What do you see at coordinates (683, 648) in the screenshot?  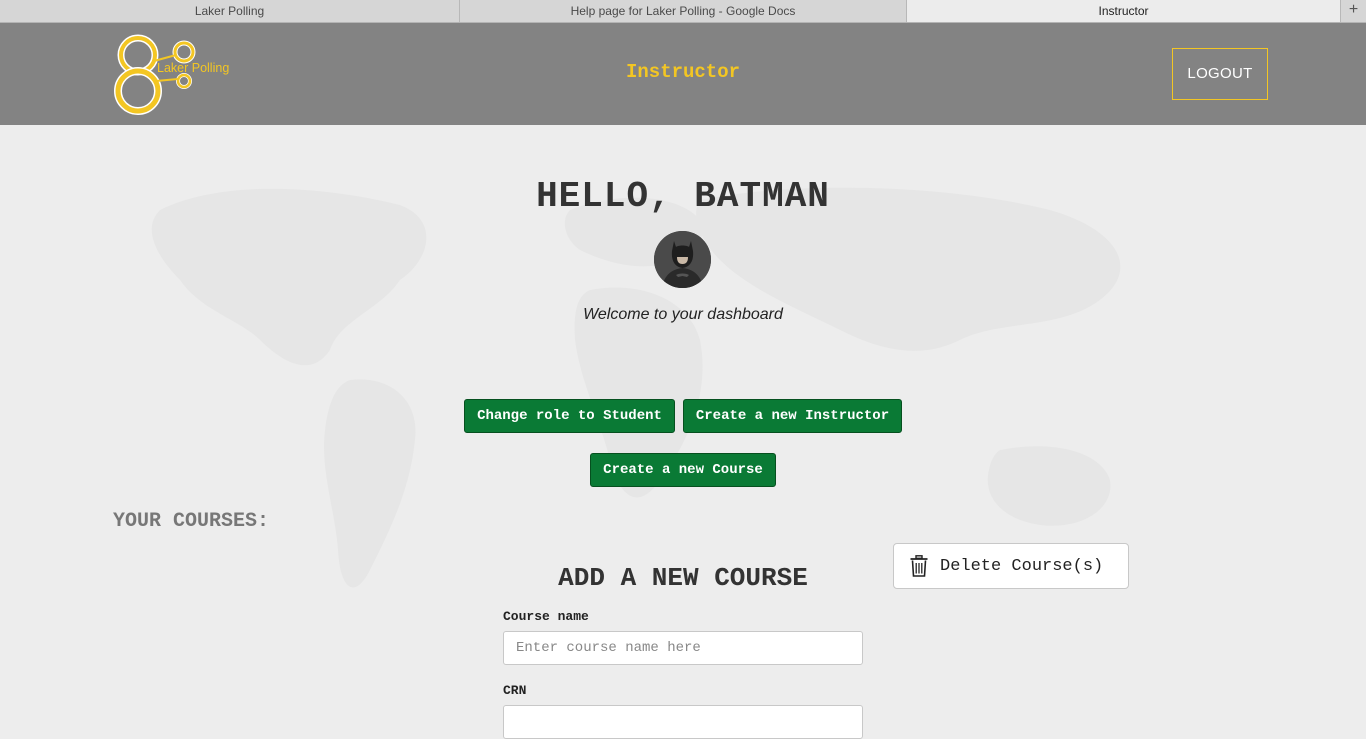 I see `course-name-input` at bounding box center [683, 648].